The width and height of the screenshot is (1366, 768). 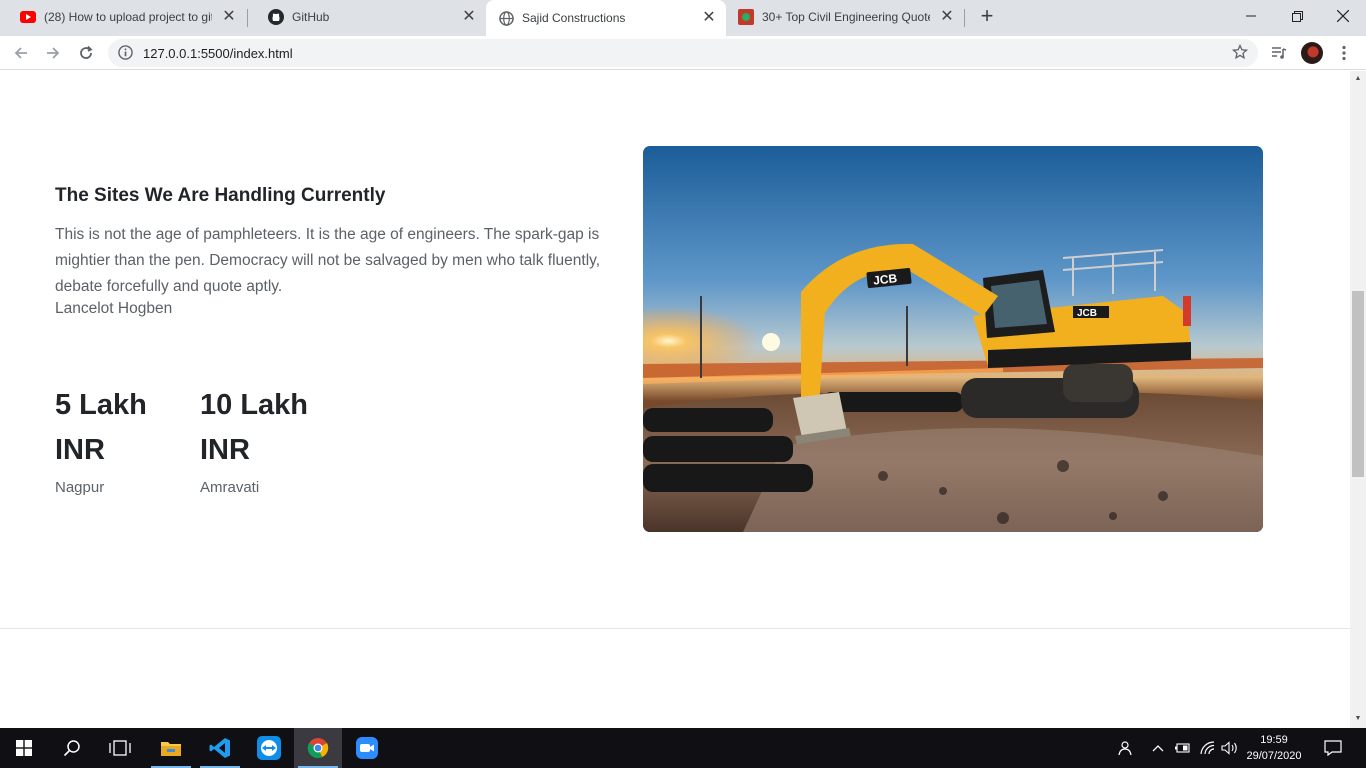 What do you see at coordinates (269, 748) in the screenshot?
I see `teamviewer-icon` at bounding box center [269, 748].